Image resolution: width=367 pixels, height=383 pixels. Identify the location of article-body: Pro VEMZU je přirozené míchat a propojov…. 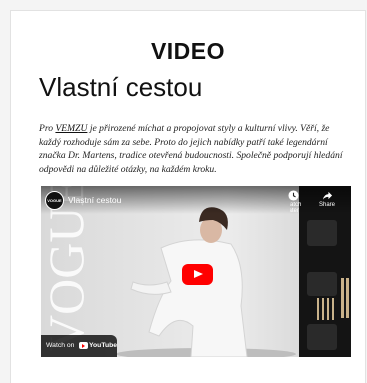
(196, 149).